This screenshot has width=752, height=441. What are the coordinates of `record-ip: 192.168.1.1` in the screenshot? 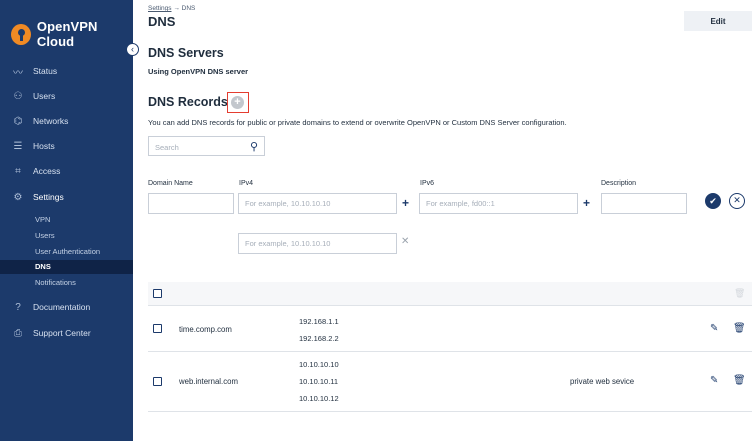 It's located at (319, 321).